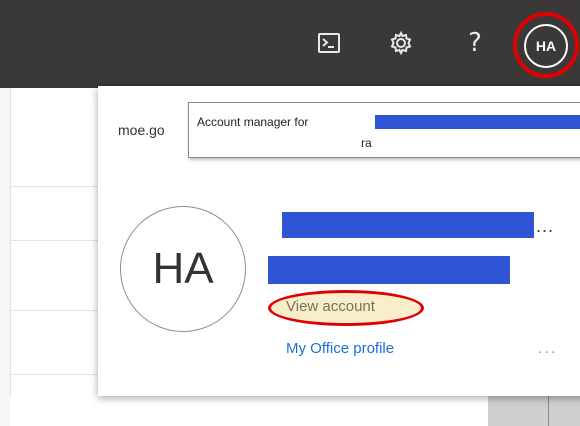 This screenshot has height=426, width=580. What do you see at coordinates (183, 269) in the screenshot?
I see `profile-avatar: HA` at bounding box center [183, 269].